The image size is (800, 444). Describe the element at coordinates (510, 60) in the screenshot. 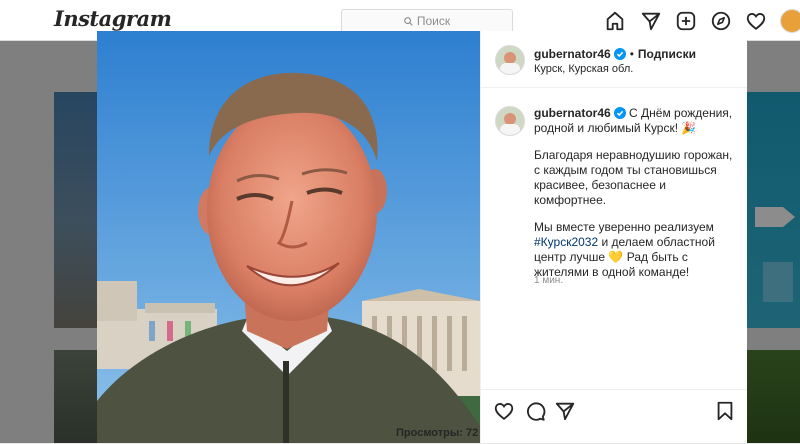

I see `author-avatar` at that location.